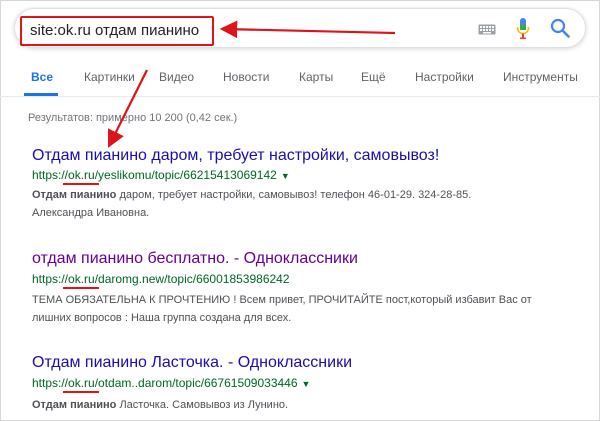 The height and width of the screenshot is (421, 600). I want to click on tab-images: Картинки, so click(109, 77).